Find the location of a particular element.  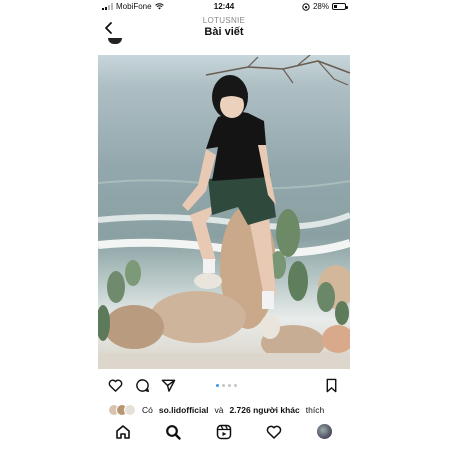

header: LOTUSNIE Bài viết is located at coordinates (224, 28).